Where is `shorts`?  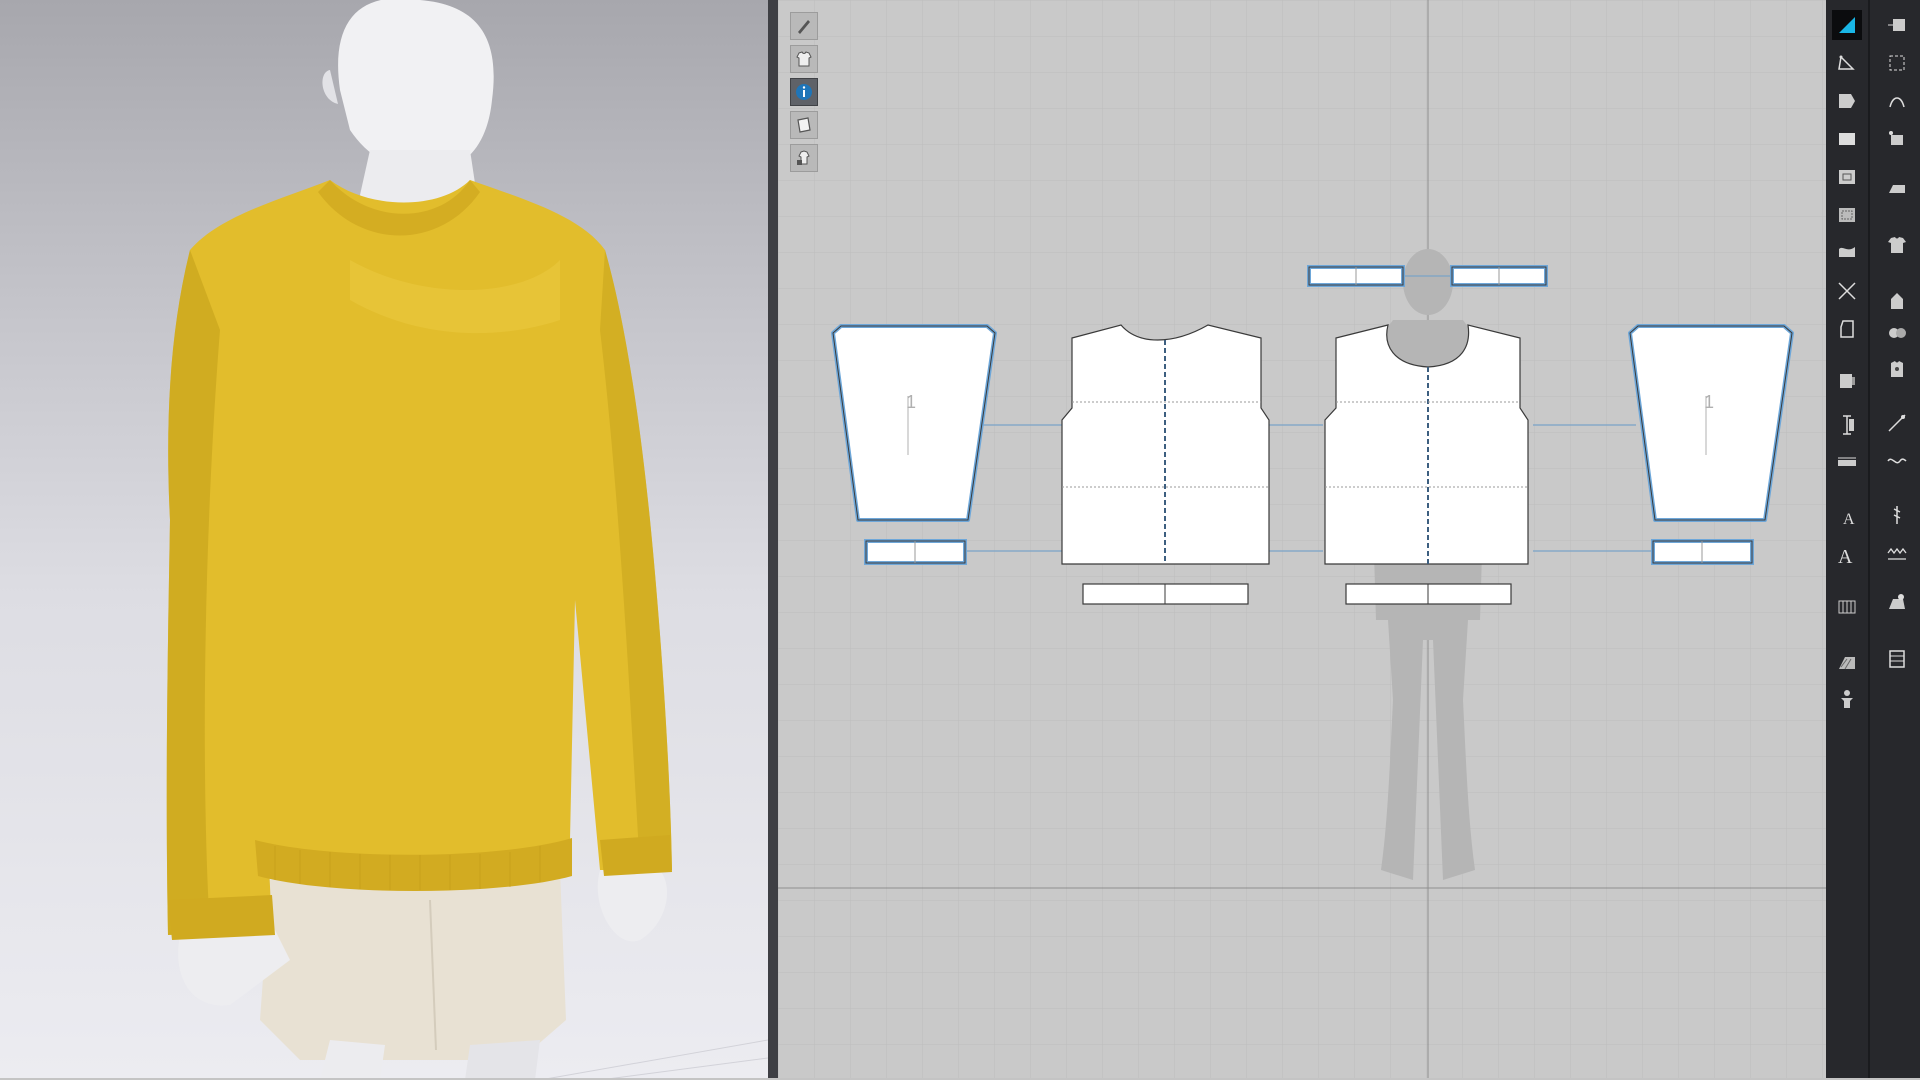 shorts is located at coordinates (413, 965).